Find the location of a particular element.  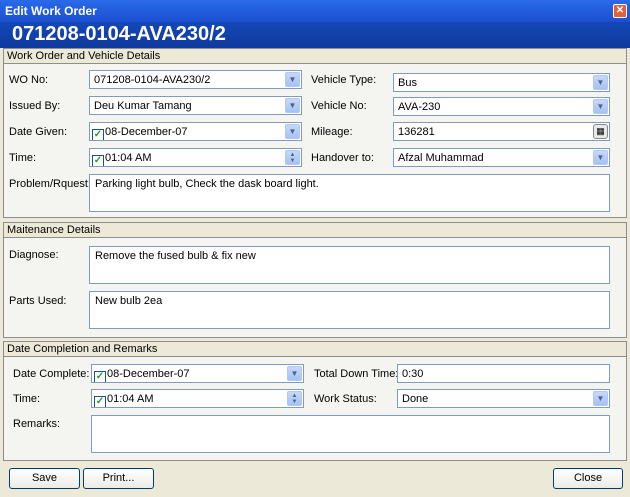

status-value: Done is located at coordinates (415, 399).